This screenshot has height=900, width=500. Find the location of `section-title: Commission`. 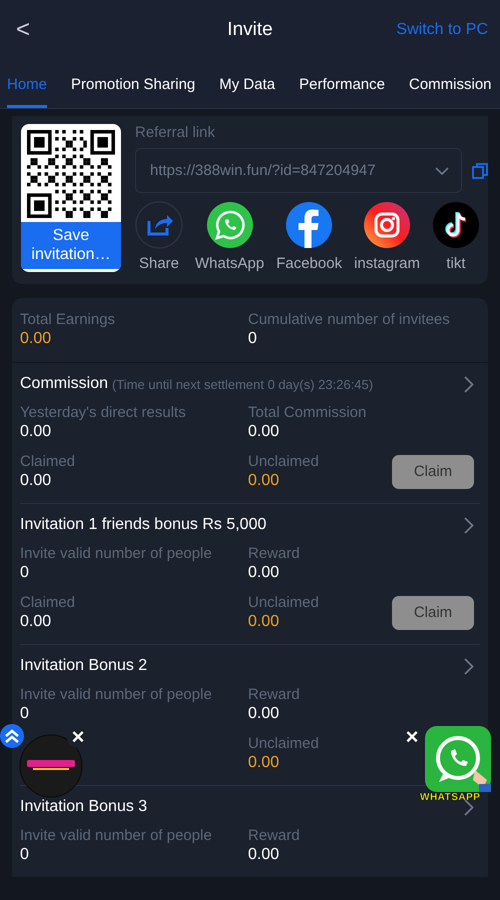

section-title: Commission is located at coordinates (64, 384).